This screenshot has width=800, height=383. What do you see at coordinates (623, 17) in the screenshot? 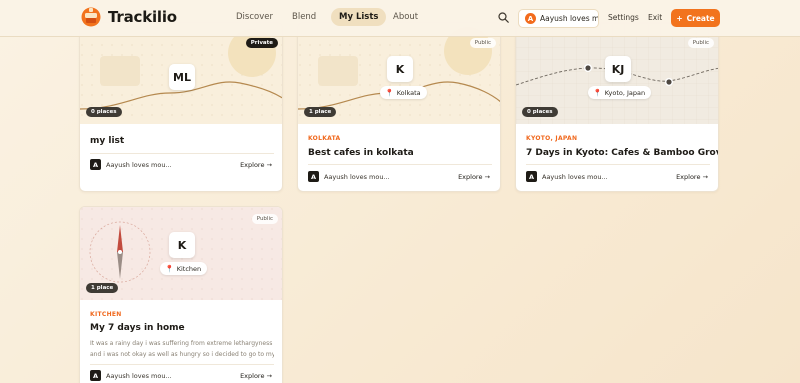
I see `settings-link: Settings` at bounding box center [623, 17].